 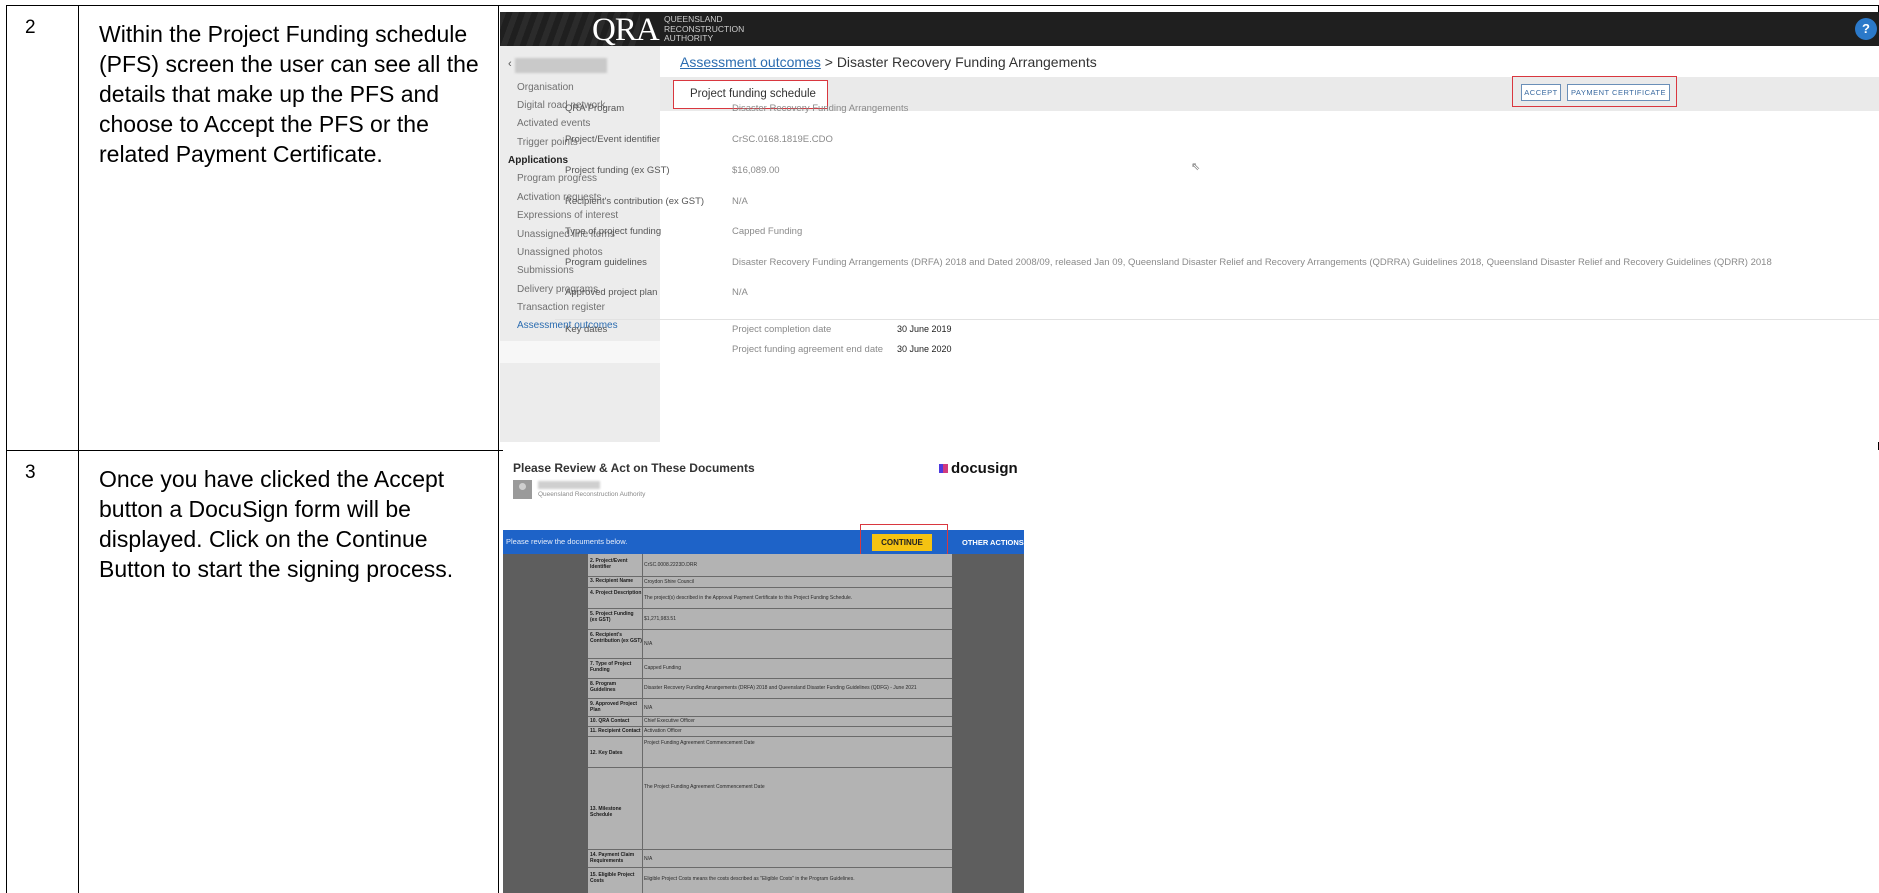 What do you see at coordinates (522, 489) in the screenshot?
I see `avatar` at bounding box center [522, 489].